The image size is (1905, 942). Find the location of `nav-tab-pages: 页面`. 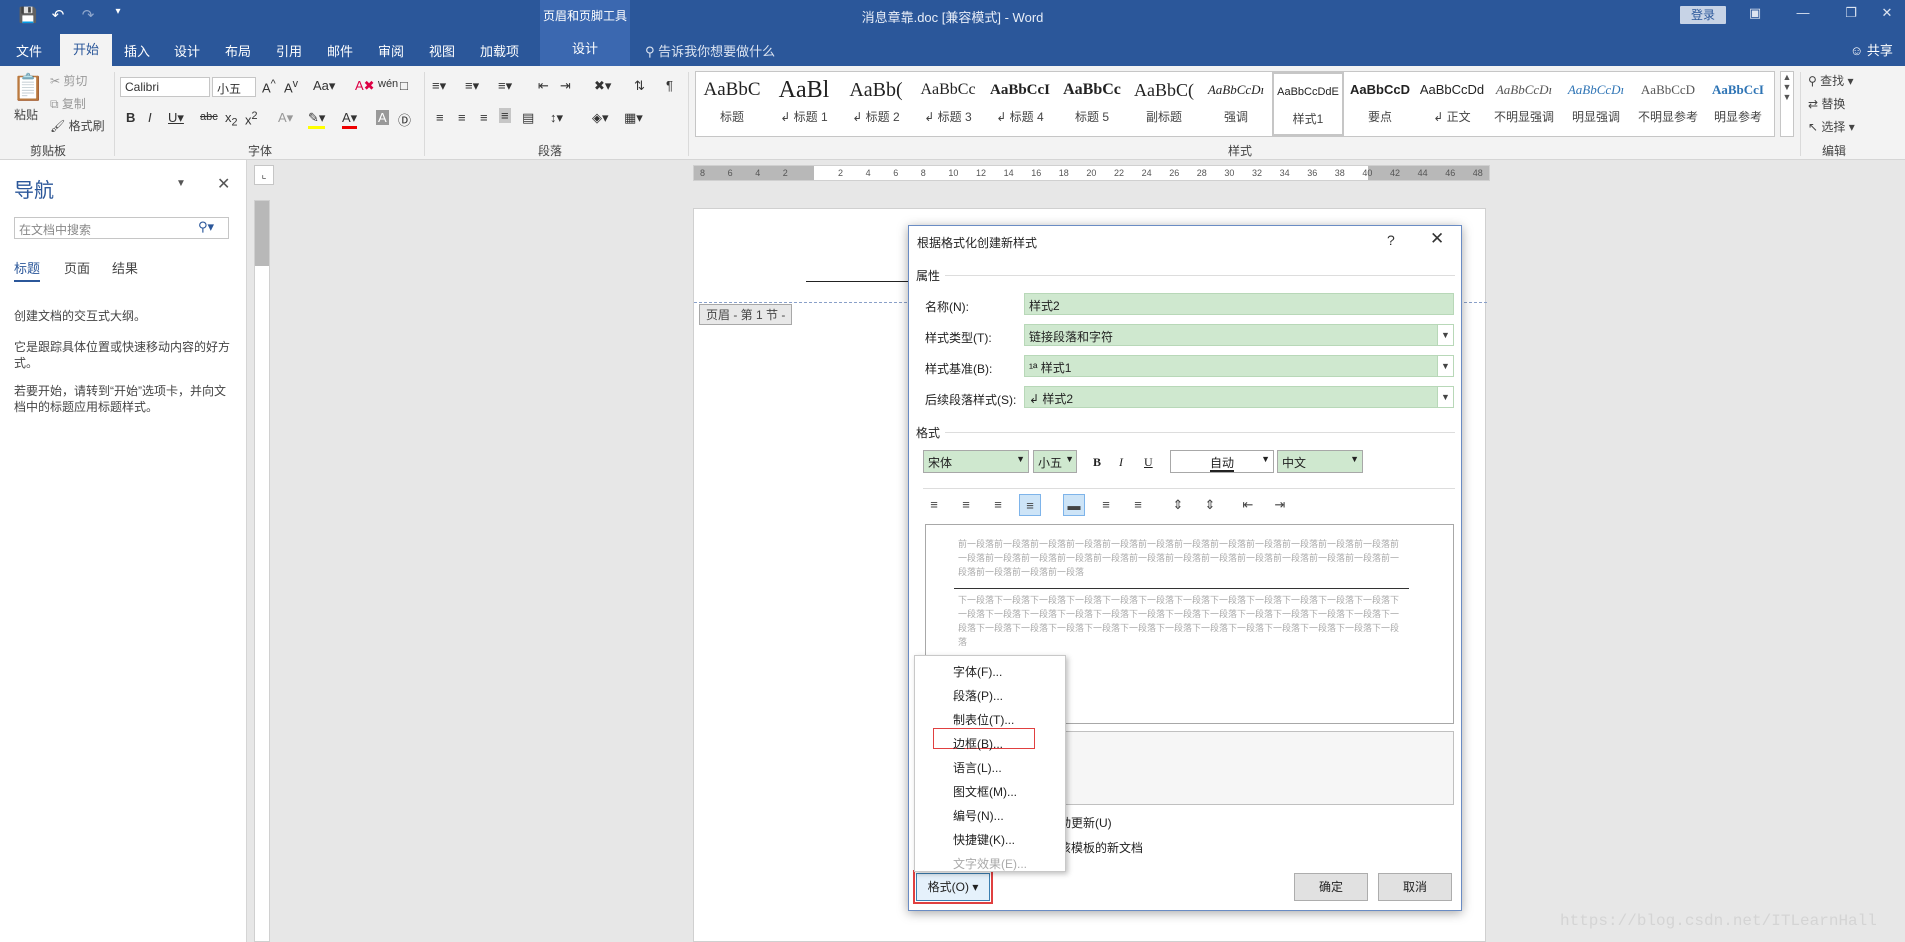

nav-tab-pages: 页面 is located at coordinates (77, 267).